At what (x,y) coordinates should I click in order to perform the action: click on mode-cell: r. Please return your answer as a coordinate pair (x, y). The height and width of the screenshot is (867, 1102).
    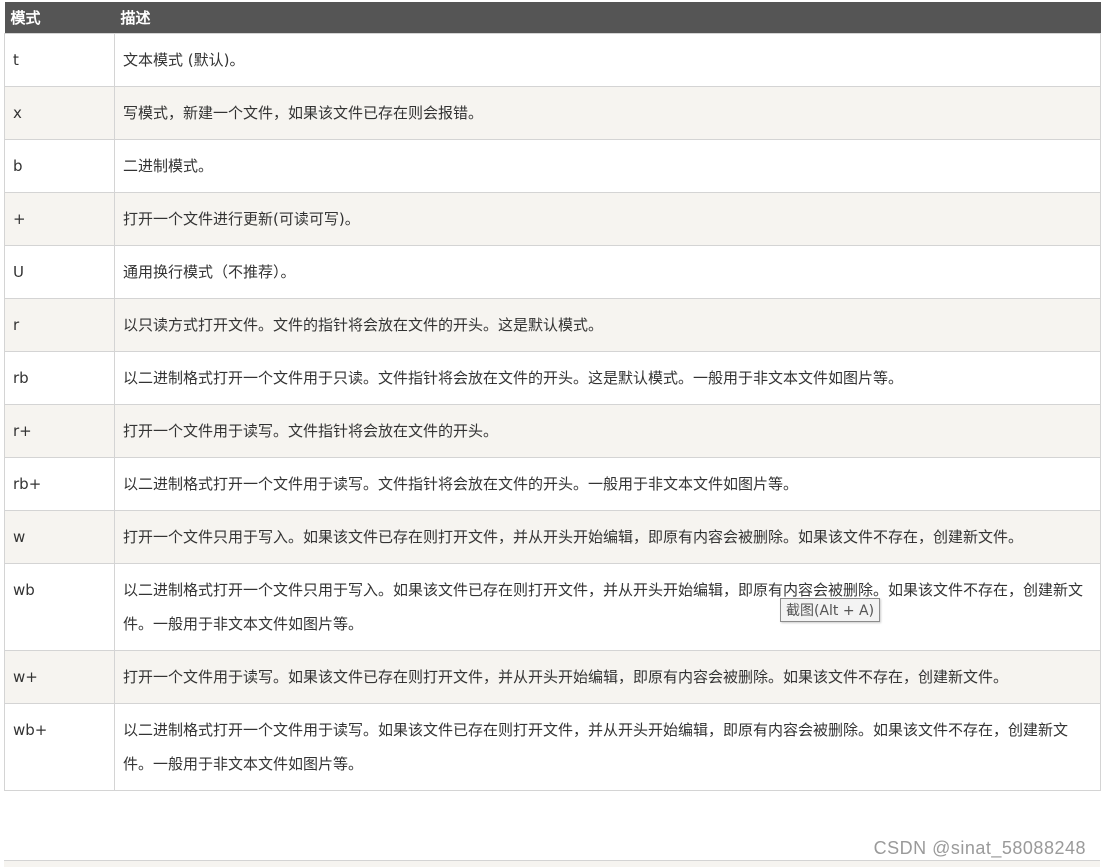
    Looking at the image, I should click on (59, 325).